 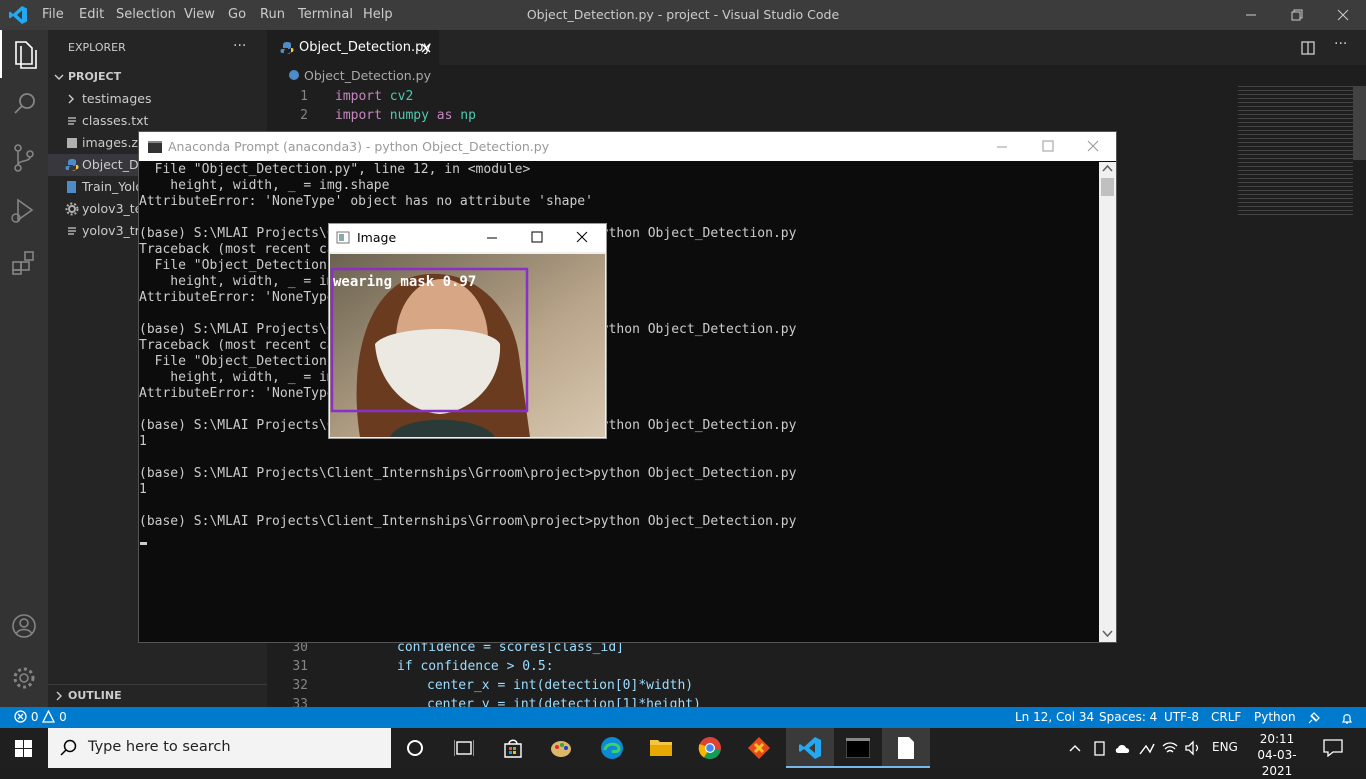 What do you see at coordinates (467, 238) in the screenshot?
I see `image-title-bar: Image` at bounding box center [467, 238].